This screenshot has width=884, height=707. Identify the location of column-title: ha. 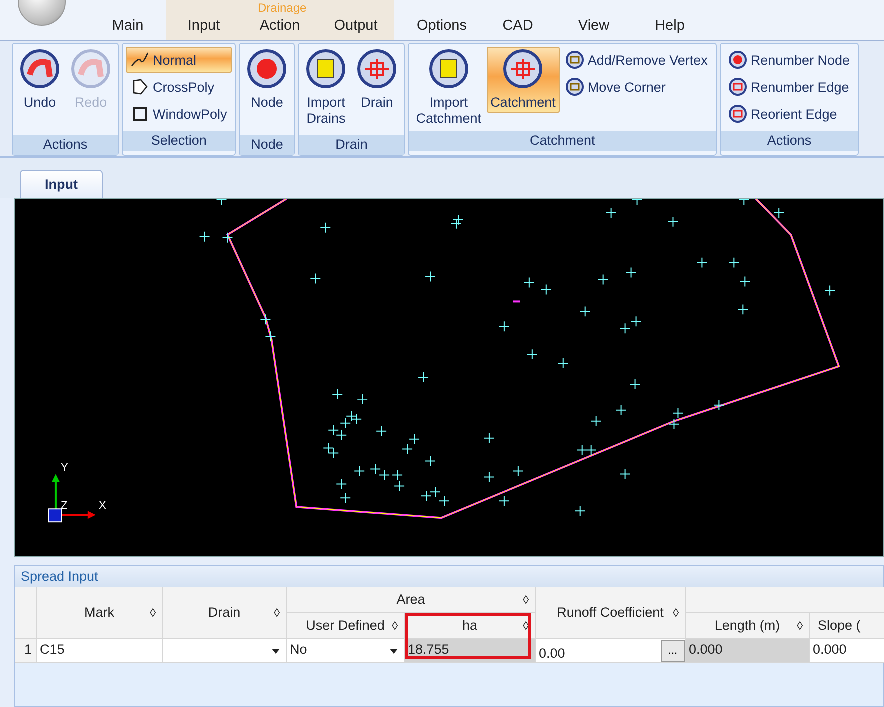
(470, 625).